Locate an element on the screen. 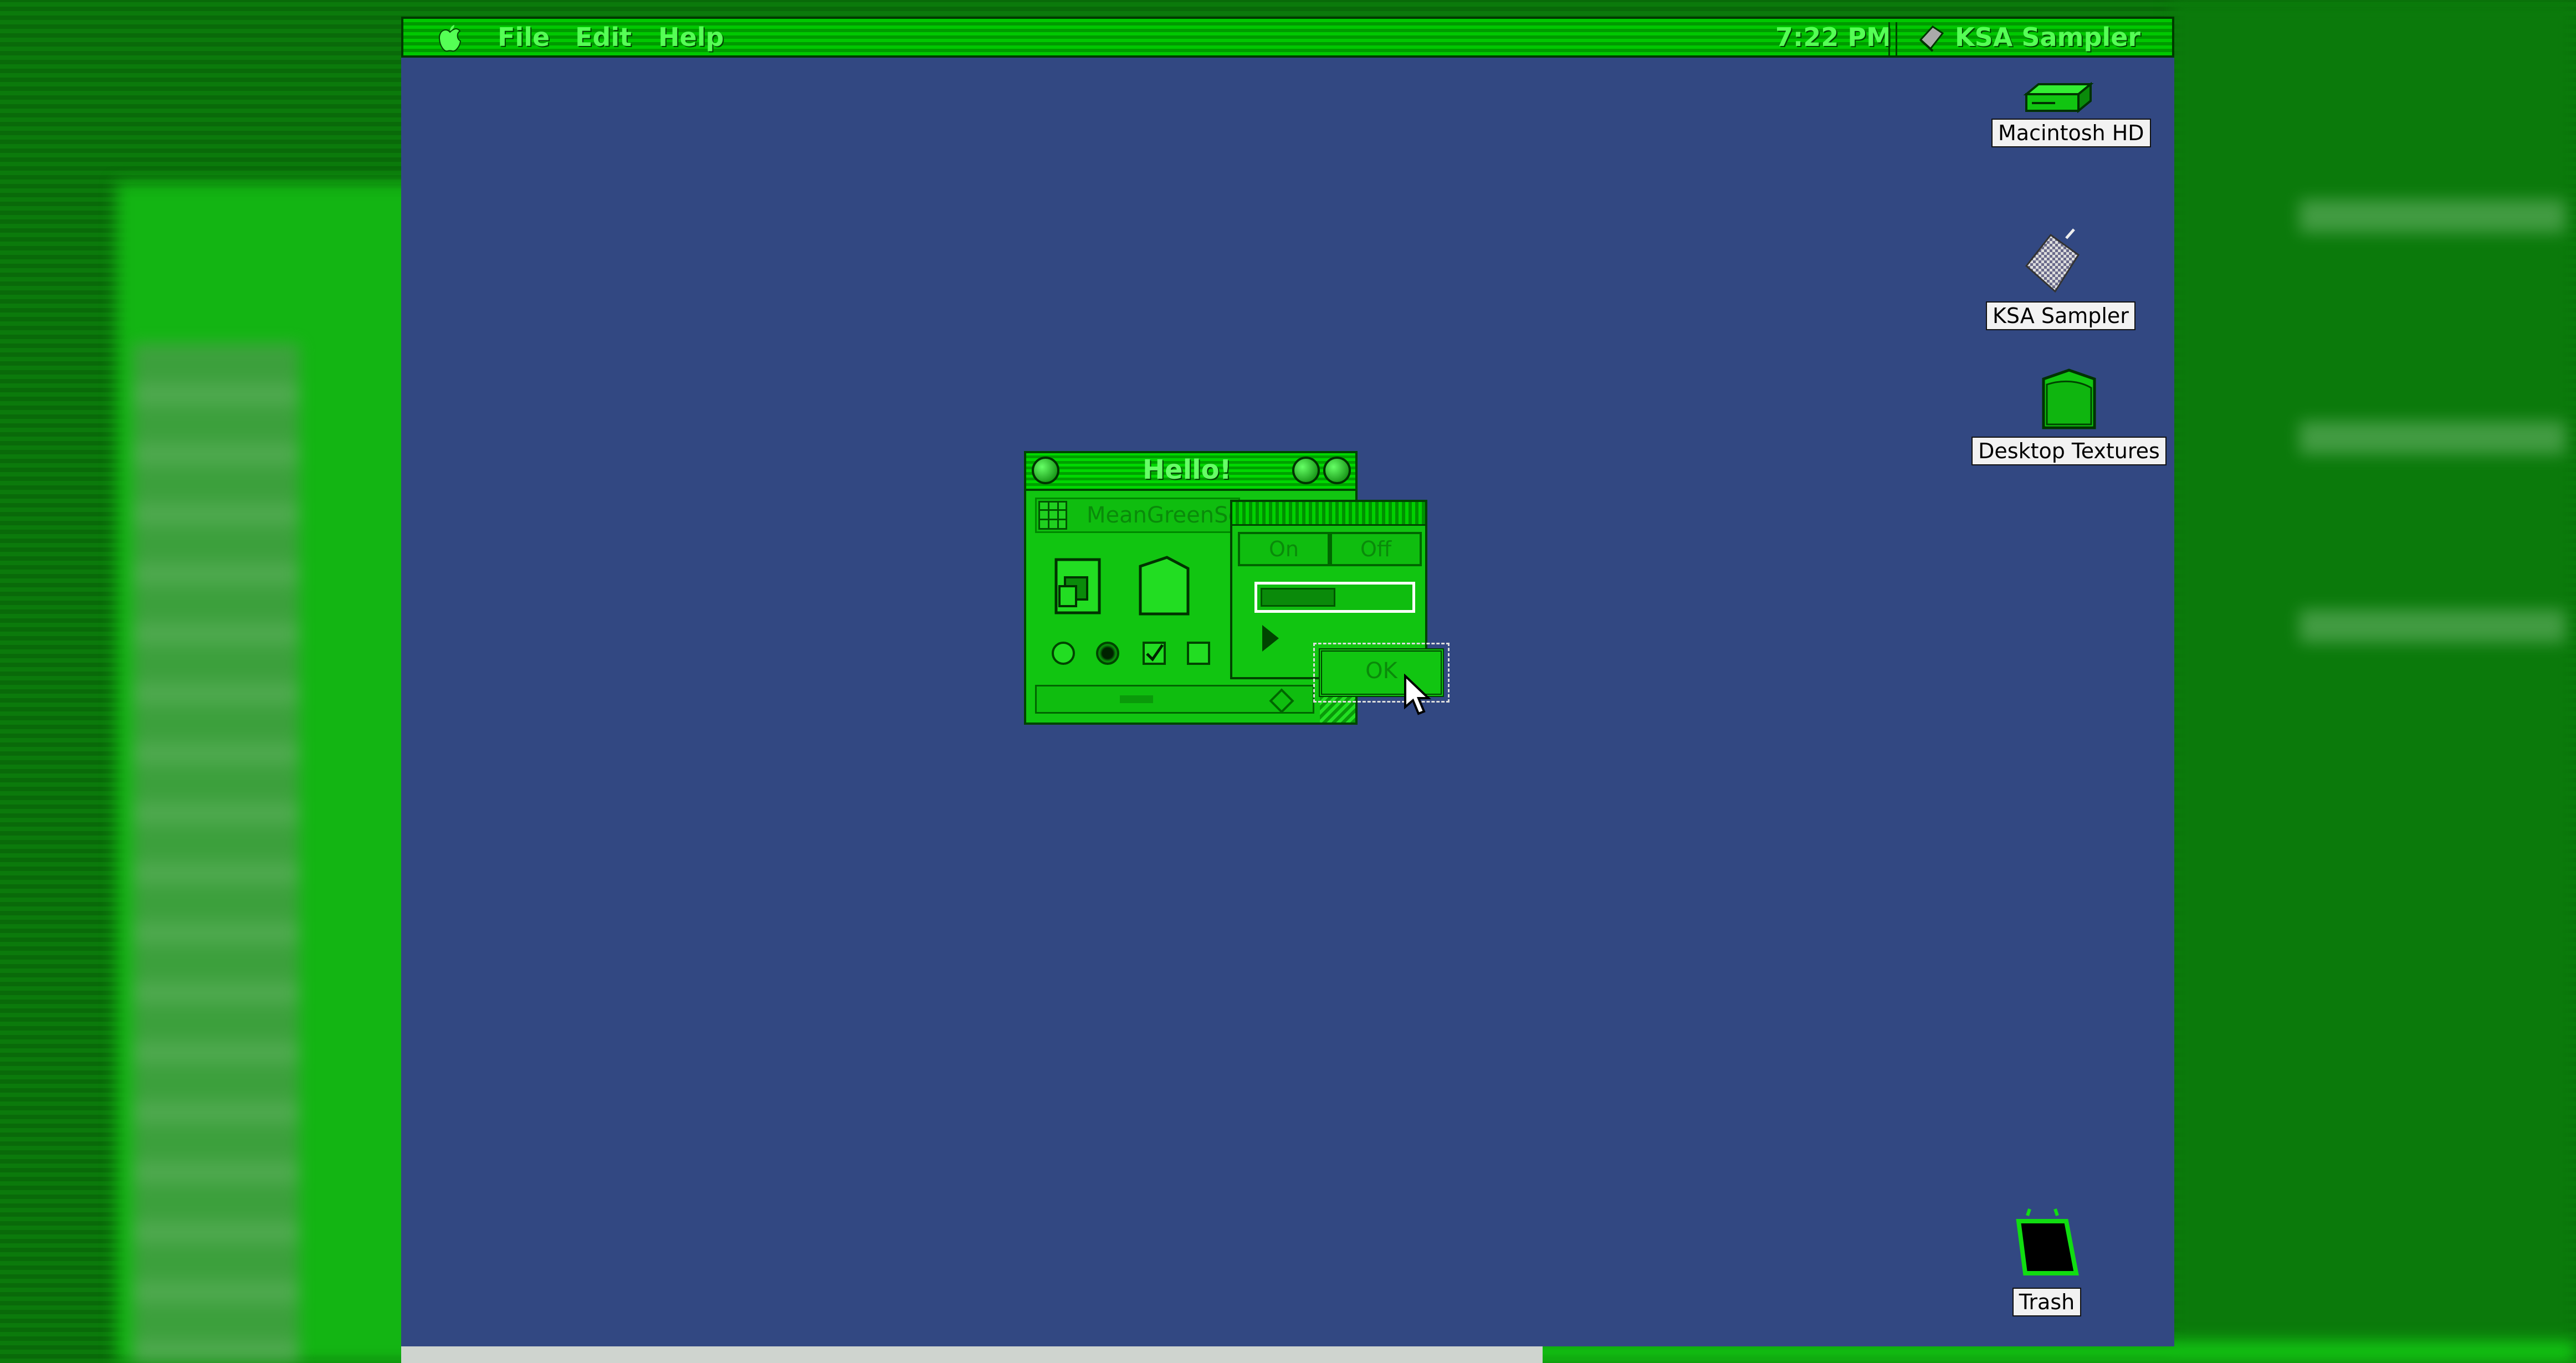  menu-clock: 7:22 PM is located at coordinates (1833, 37).